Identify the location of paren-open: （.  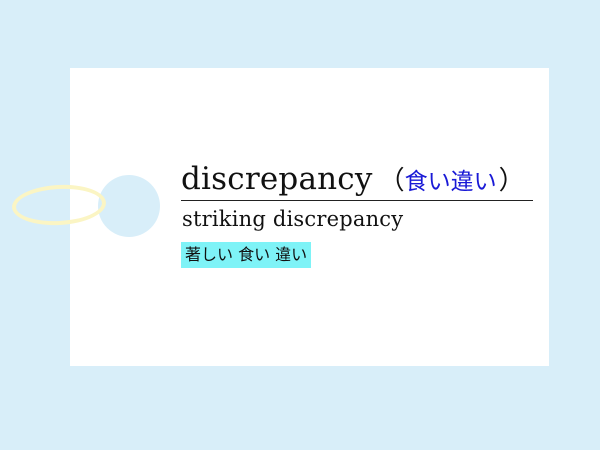
(391, 181).